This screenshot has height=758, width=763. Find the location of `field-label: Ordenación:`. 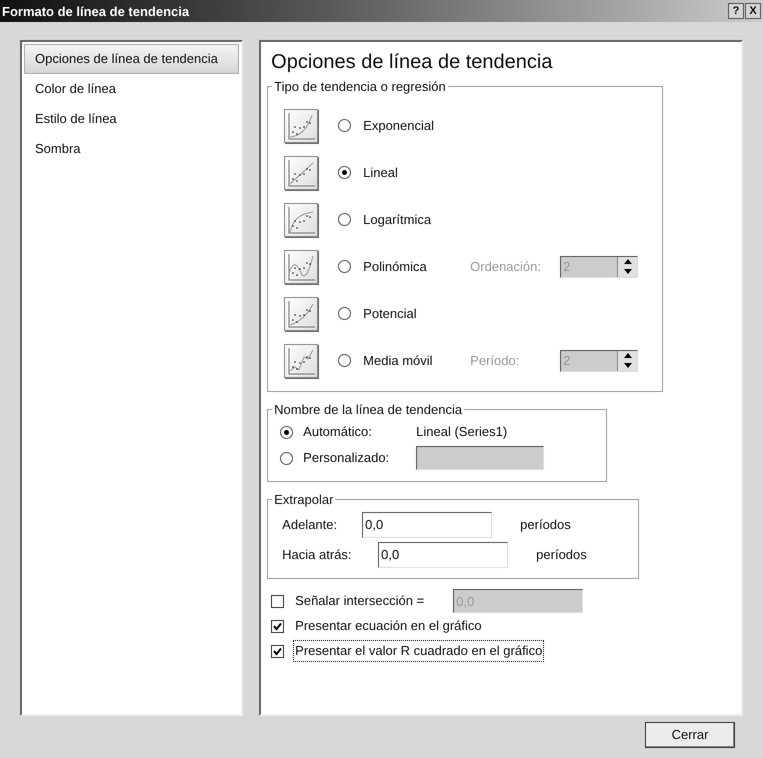

field-label: Ordenación: is located at coordinates (506, 267).